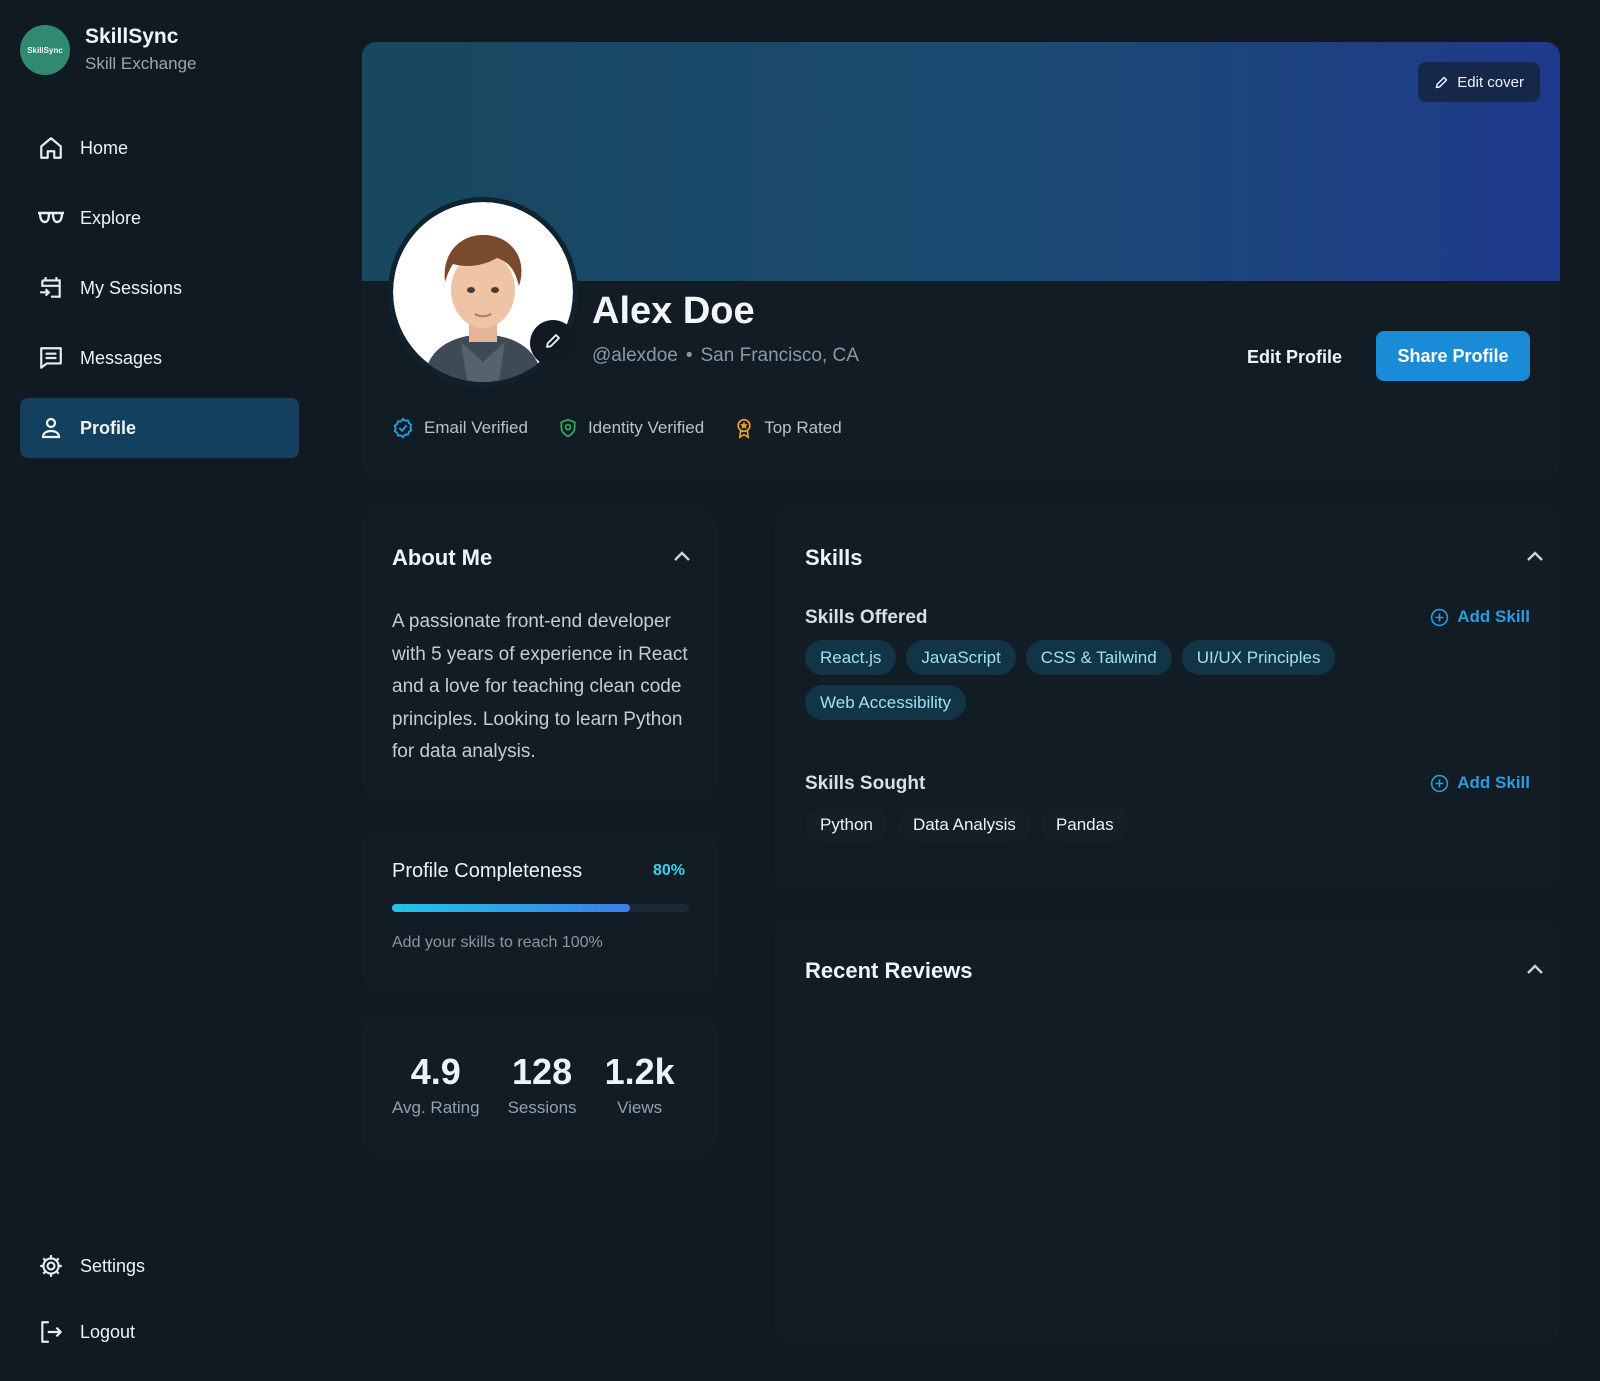 This screenshot has height=1381, width=1600. I want to click on skill-chip: Pandas, so click(1084, 824).